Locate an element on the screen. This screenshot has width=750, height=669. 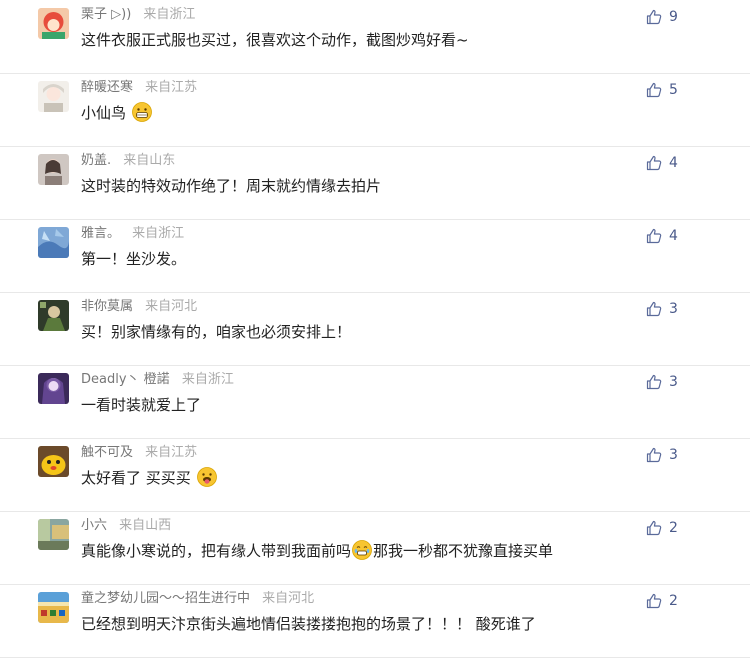
comment-meta: 雅言。 来自浙江 is located at coordinates (132, 234).